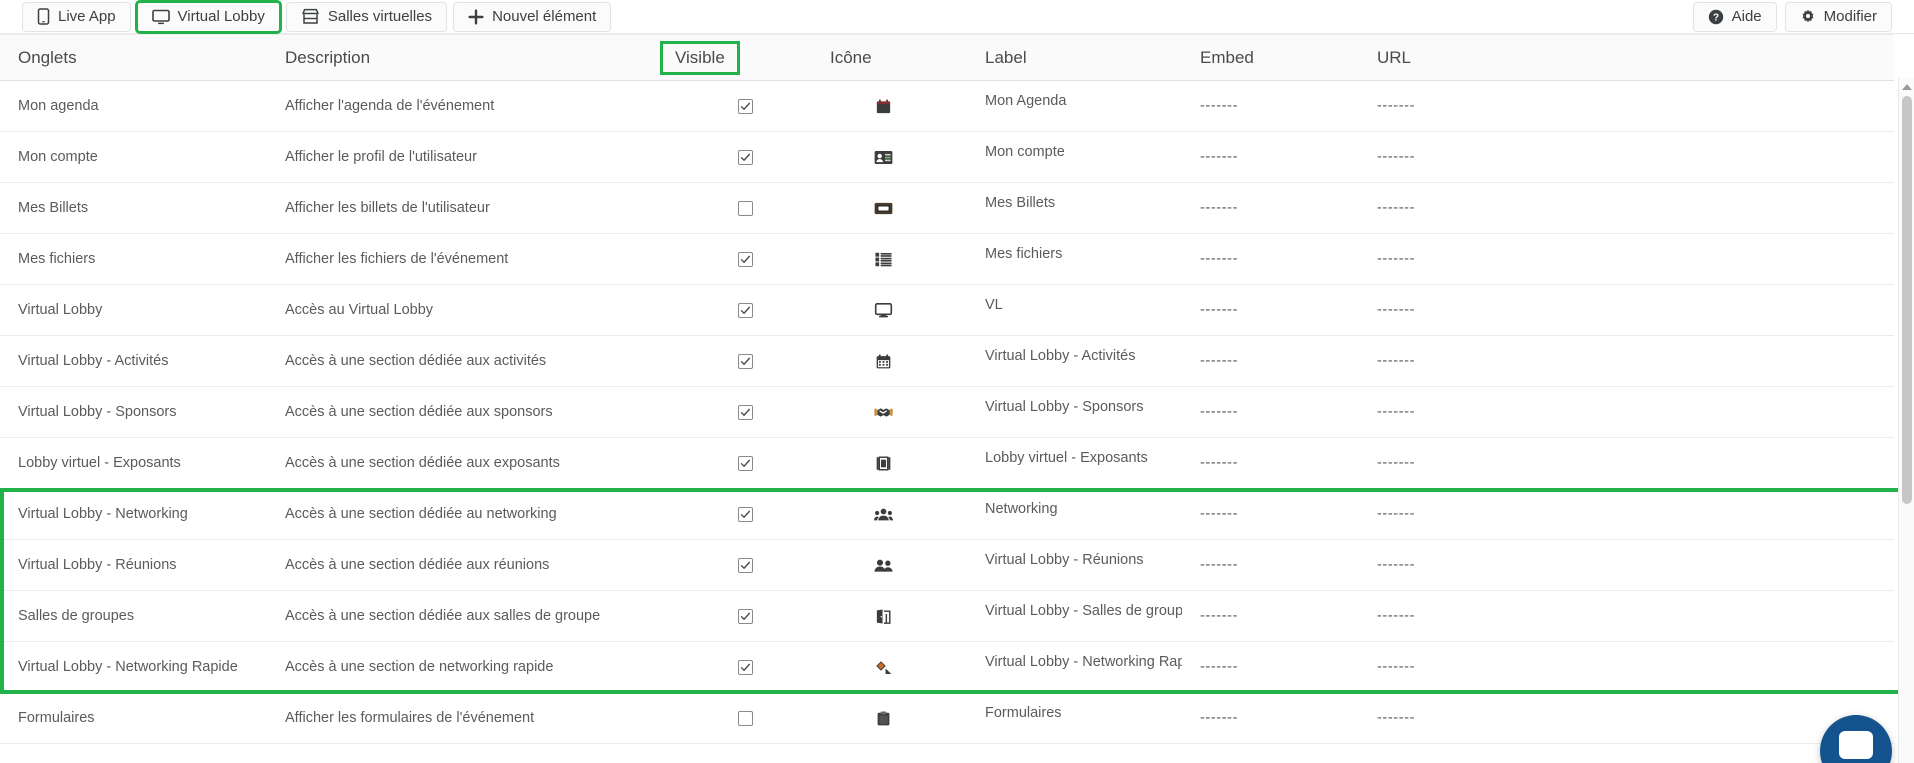 This screenshot has width=1914, height=763. What do you see at coordinates (208, 17) in the screenshot?
I see `tab-virtual-lobby: Virtual Lobby` at bounding box center [208, 17].